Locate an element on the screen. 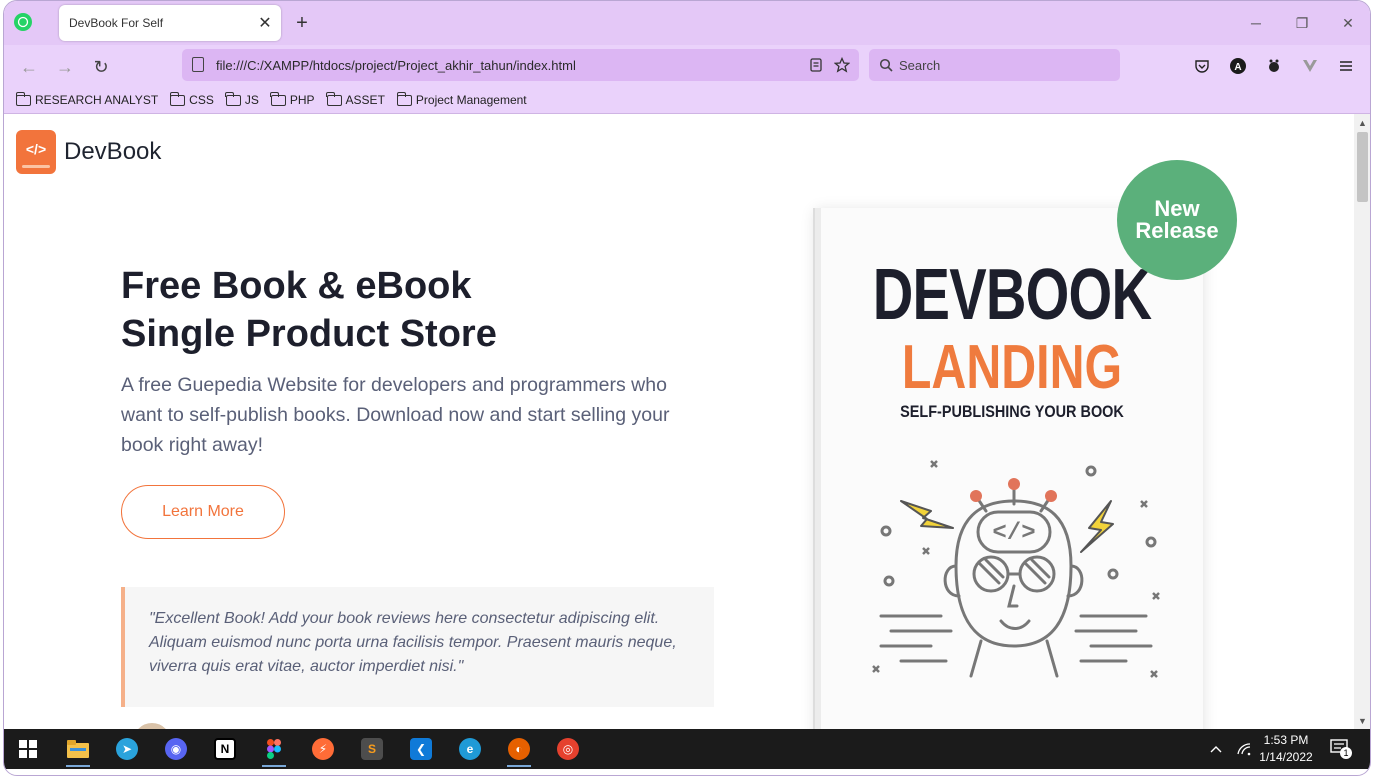 The width and height of the screenshot is (1374, 776). restore-button: ❐ is located at coordinates (1302, 23).